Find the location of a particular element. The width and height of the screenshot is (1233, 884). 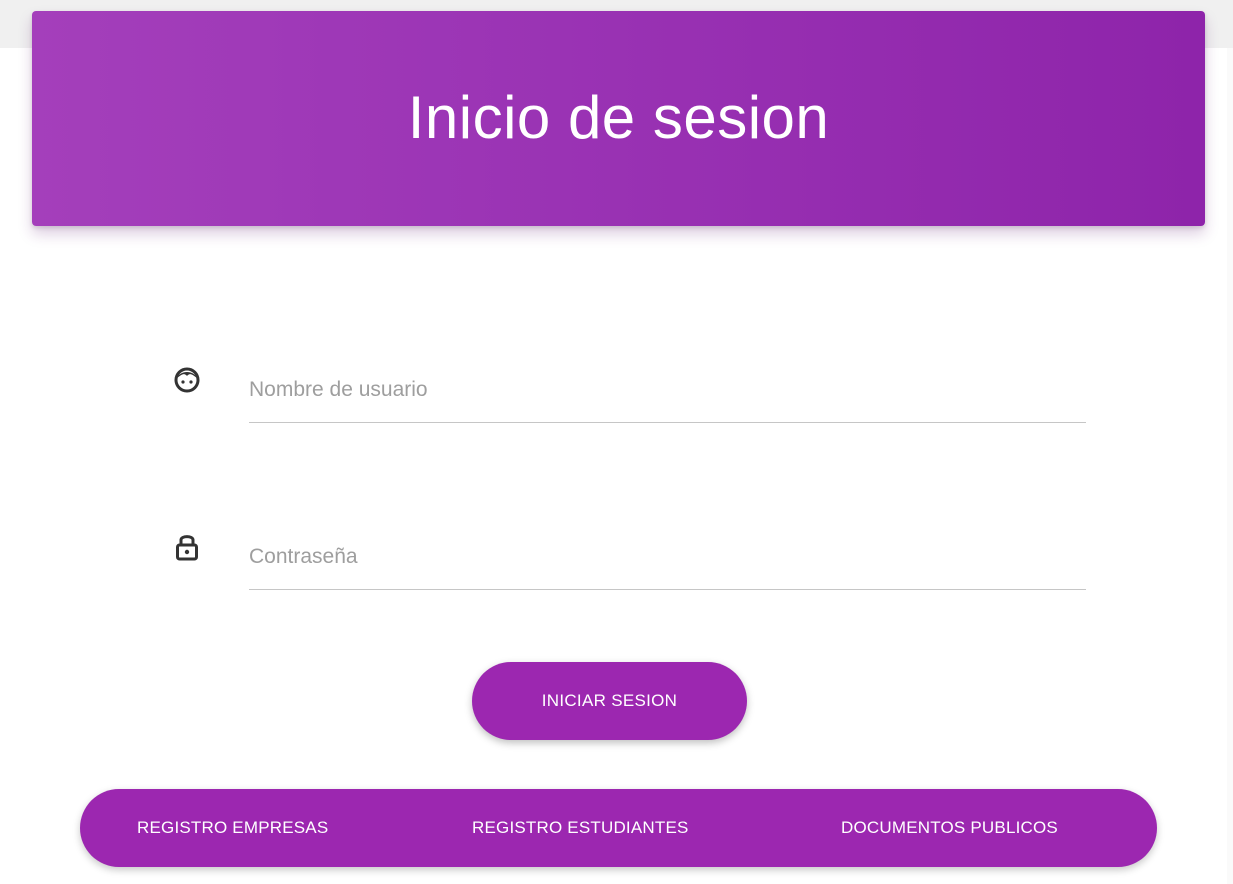

page-title: Inicio de sesion is located at coordinates (618, 117).